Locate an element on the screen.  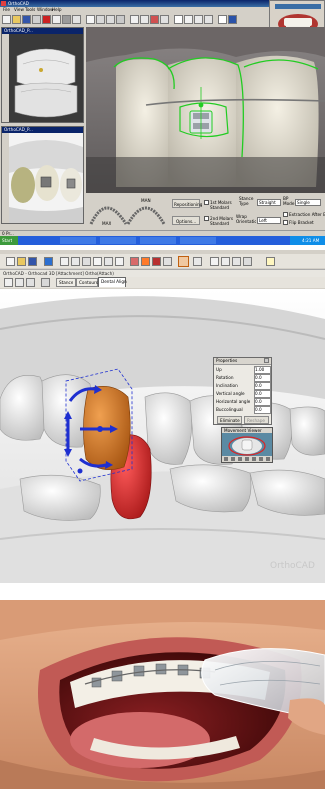
close-icon is located at coordinates (266, 360).